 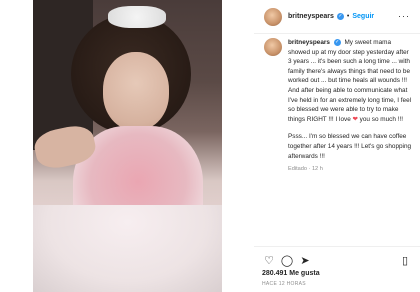 What do you see at coordinates (273, 47) in the screenshot?
I see `caption-avatar` at bounding box center [273, 47].